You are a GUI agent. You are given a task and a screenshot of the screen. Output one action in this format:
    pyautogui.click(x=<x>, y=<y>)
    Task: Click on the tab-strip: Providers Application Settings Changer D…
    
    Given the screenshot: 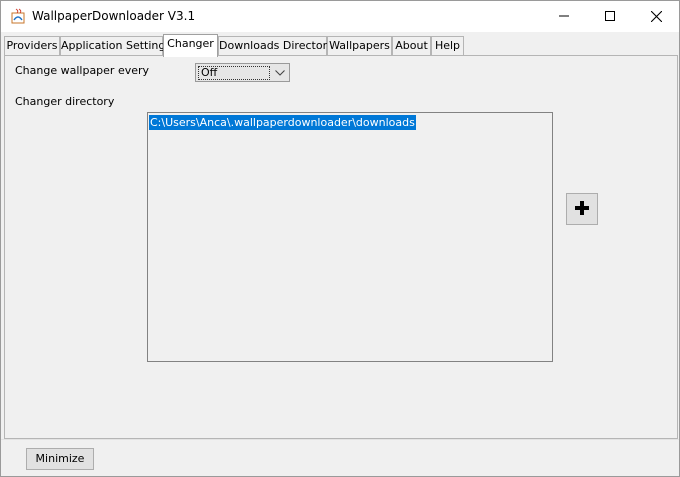 What is the action you would take?
    pyautogui.click(x=341, y=45)
    